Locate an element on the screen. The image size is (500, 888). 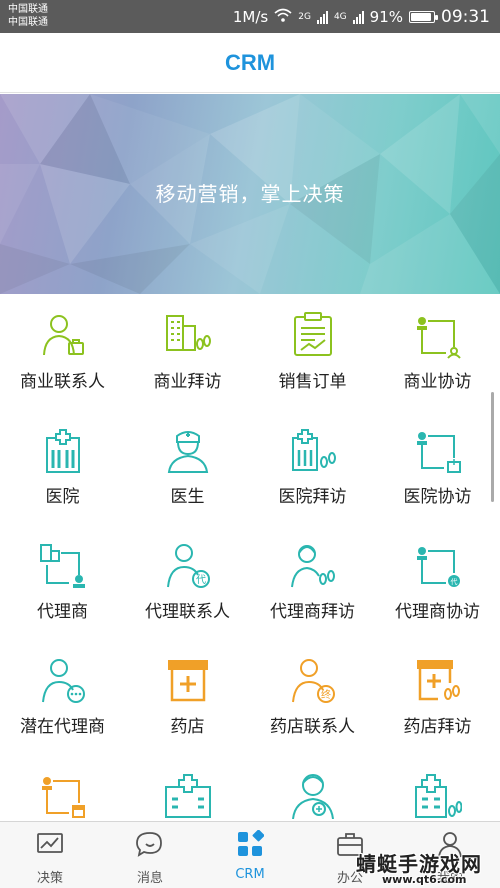
hospital-icon is located at coordinates (63, 451).